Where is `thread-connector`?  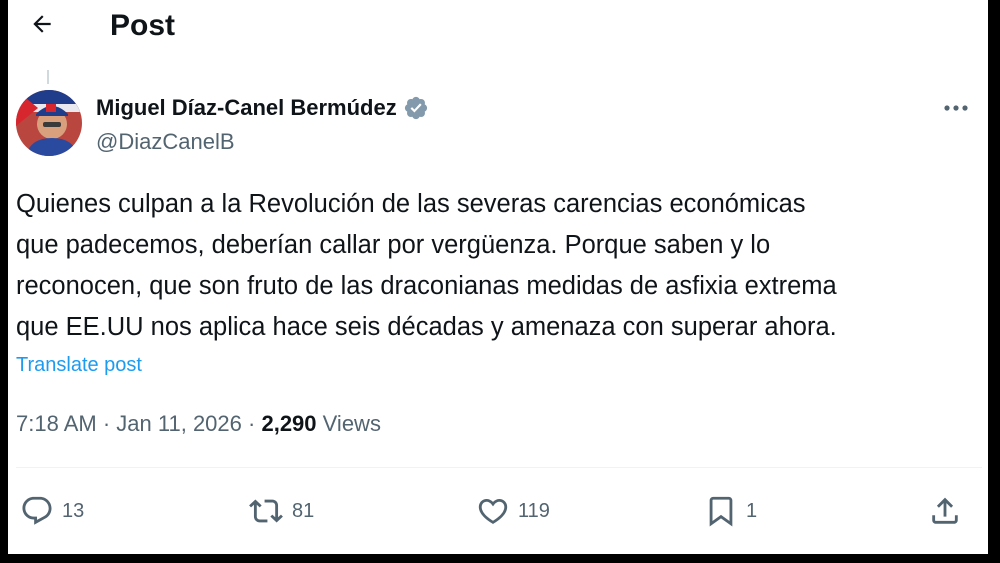
thread-connector is located at coordinates (48, 77).